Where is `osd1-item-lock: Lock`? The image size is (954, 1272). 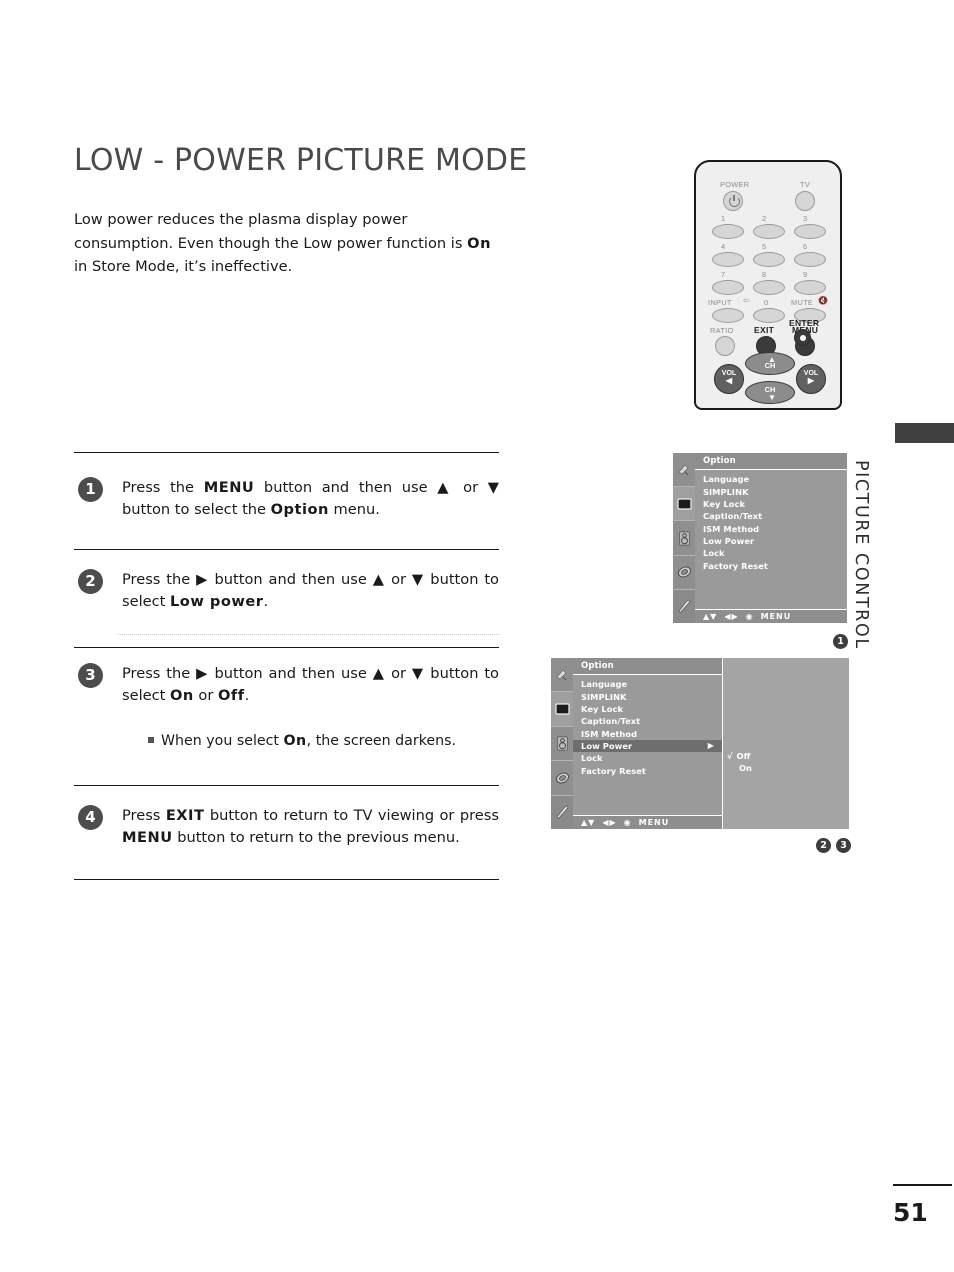 osd1-item-lock: Lock is located at coordinates (771, 553).